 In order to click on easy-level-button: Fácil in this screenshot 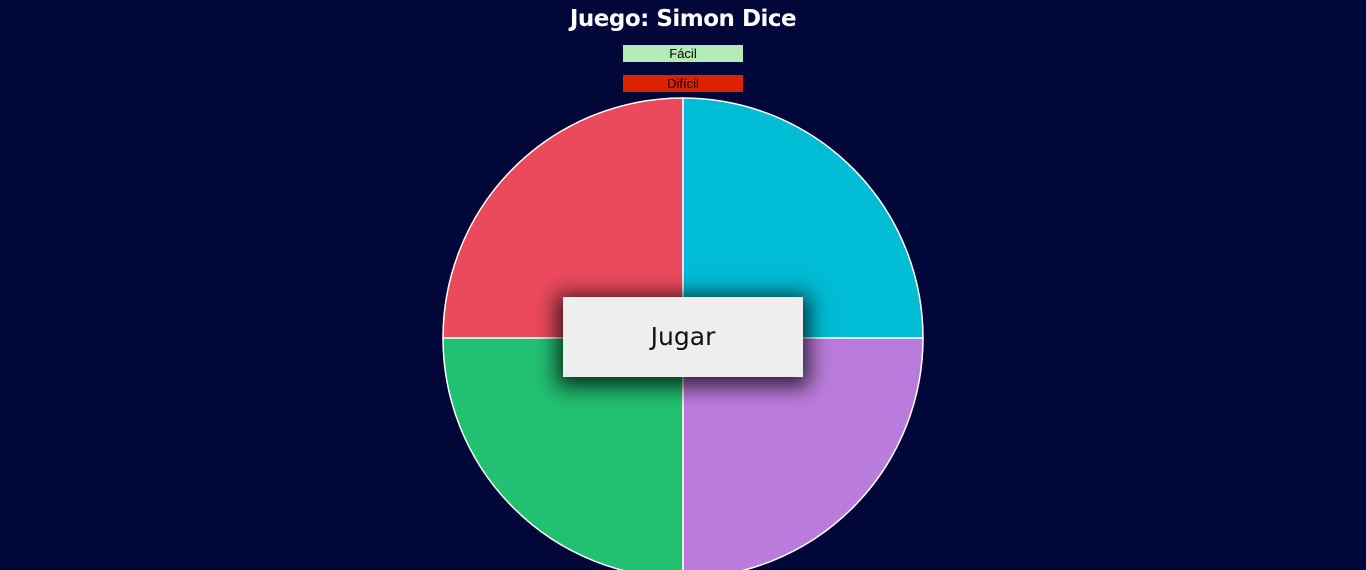, I will do `click(683, 53)`.